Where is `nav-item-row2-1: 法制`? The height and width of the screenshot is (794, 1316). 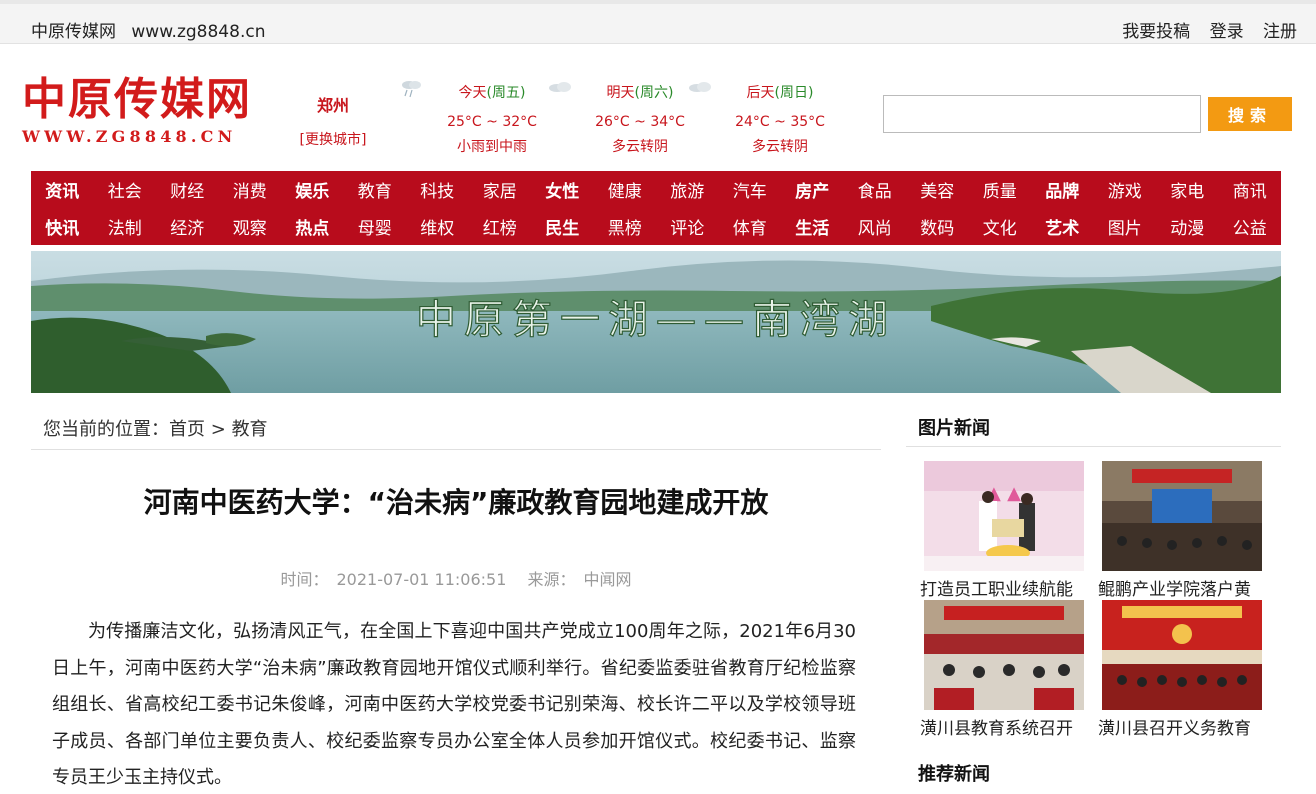 nav-item-row2-1: 法制 is located at coordinates (125, 226).